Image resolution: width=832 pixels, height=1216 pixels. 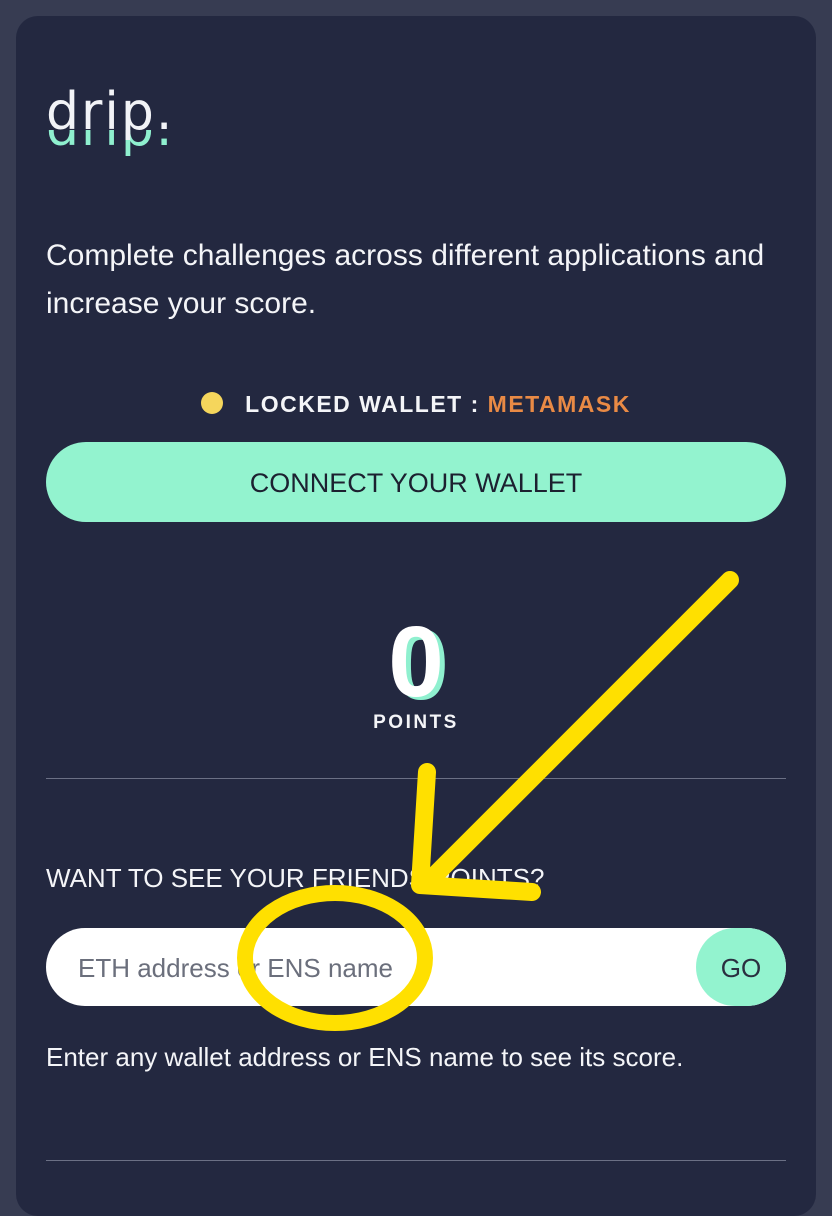 What do you see at coordinates (378, 968) in the screenshot?
I see `address-input` at bounding box center [378, 968].